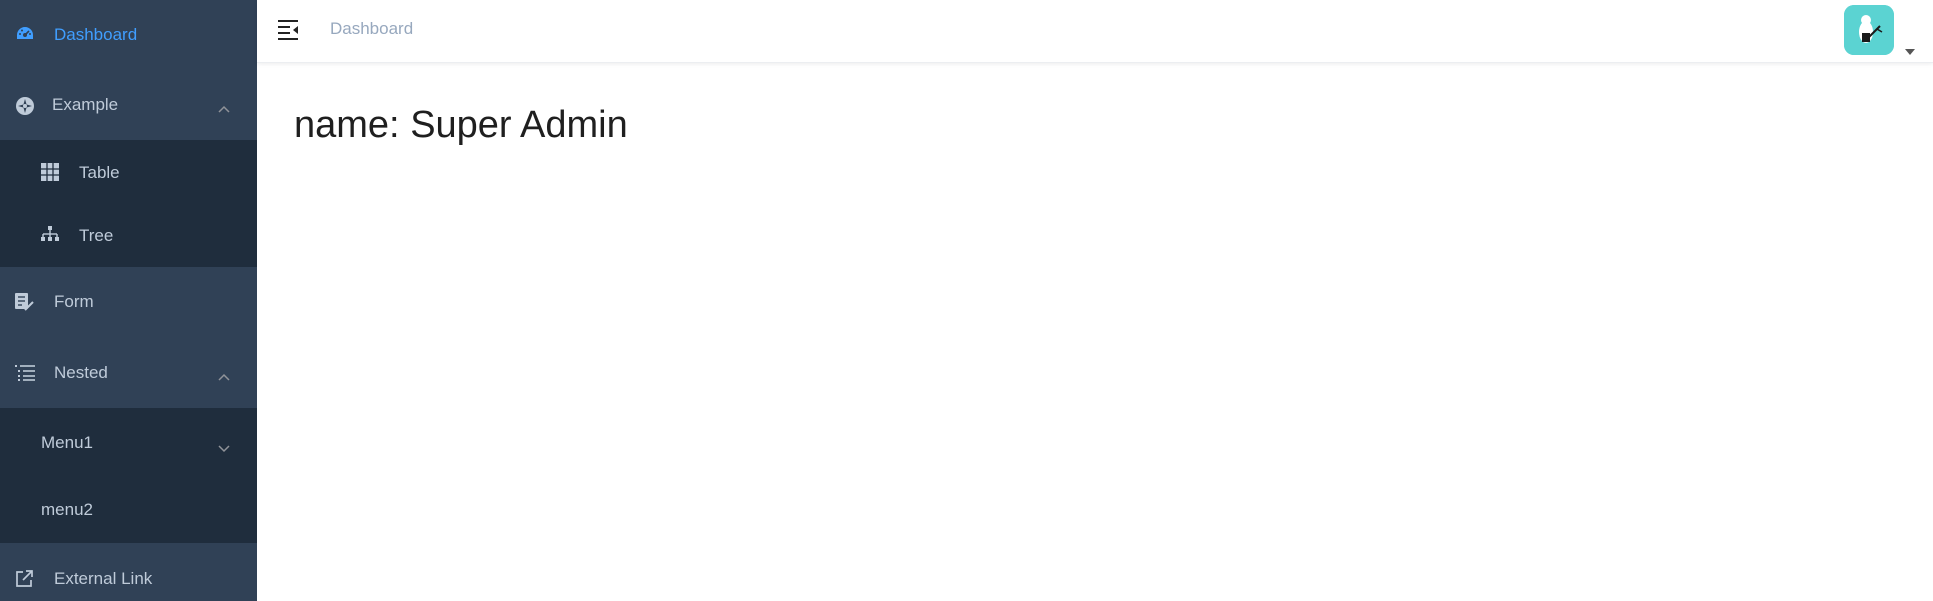 This screenshot has width=1933, height=601. What do you see at coordinates (26, 374) in the screenshot?
I see `nested-icon` at bounding box center [26, 374].